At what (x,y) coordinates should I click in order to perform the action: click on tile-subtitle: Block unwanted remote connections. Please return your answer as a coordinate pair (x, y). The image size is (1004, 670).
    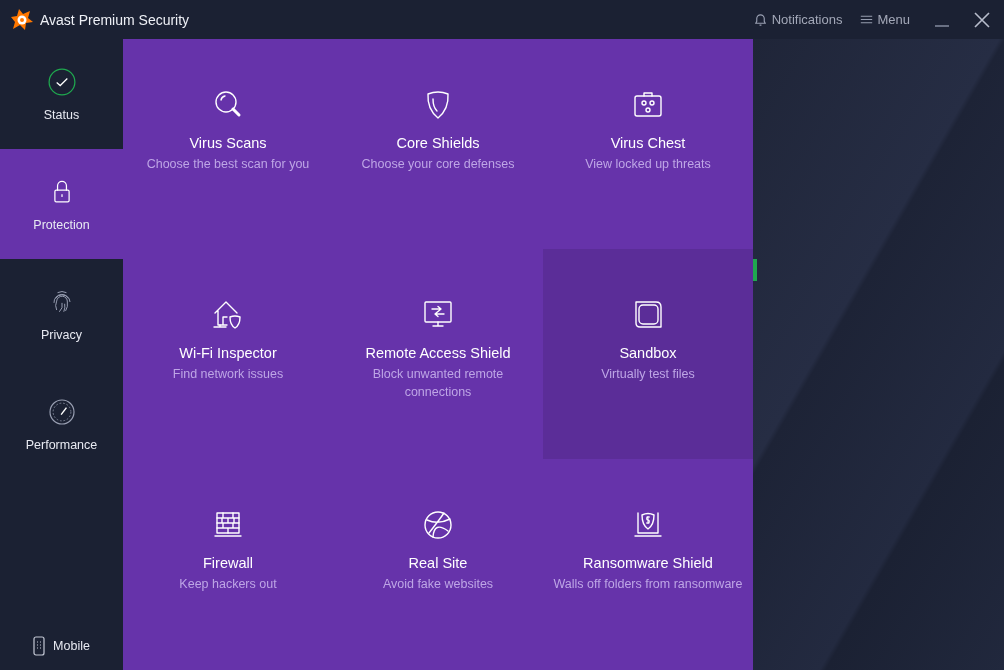
    Looking at the image, I should click on (438, 383).